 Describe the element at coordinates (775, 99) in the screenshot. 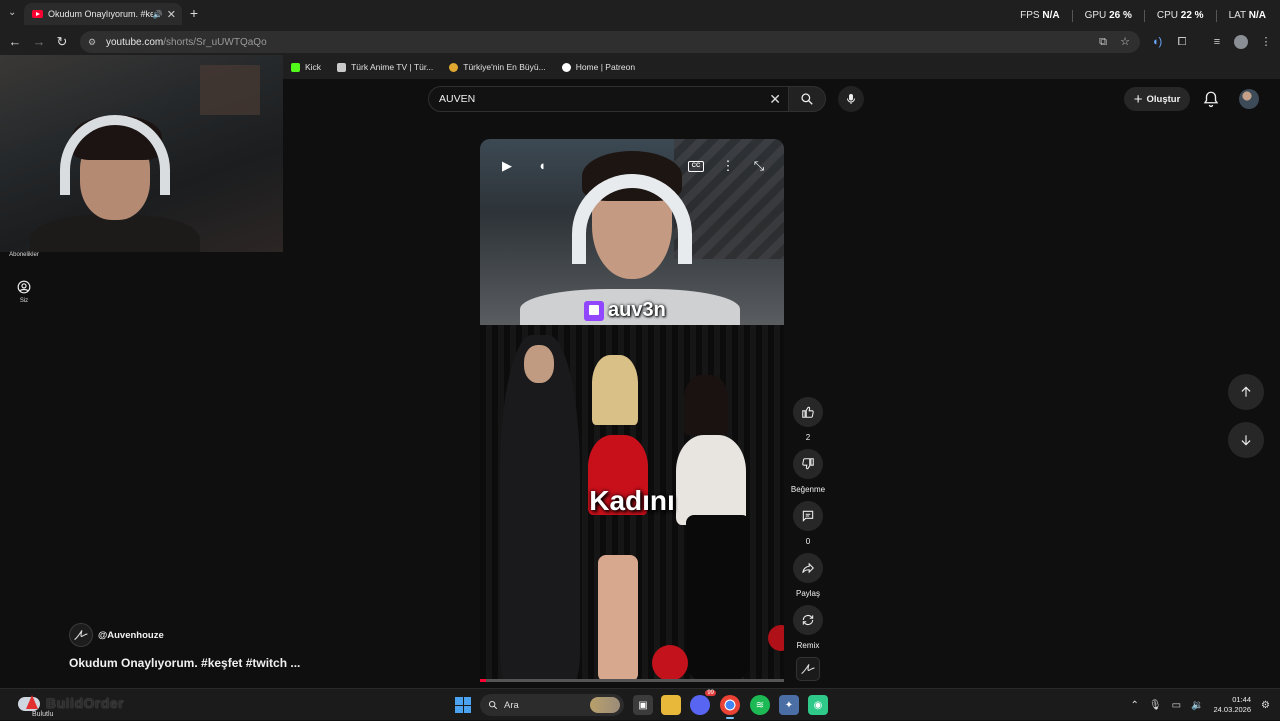

I see `clear-search-icon: ✕` at that location.